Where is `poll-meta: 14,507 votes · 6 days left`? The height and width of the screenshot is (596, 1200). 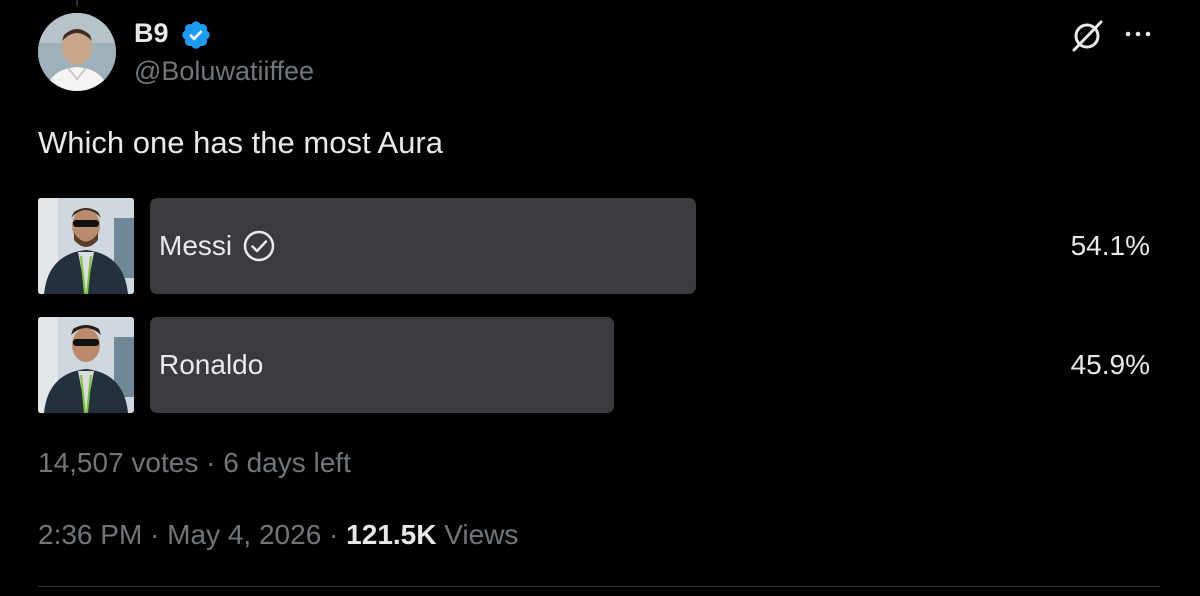 poll-meta: 14,507 votes · 6 days left is located at coordinates (194, 463).